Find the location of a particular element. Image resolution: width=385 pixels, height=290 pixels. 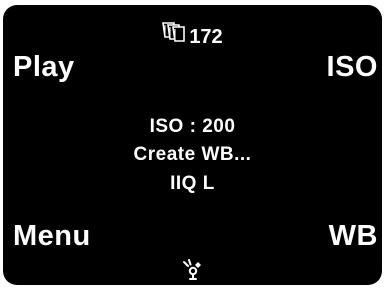

firewire-icon is located at coordinates (191, 269).